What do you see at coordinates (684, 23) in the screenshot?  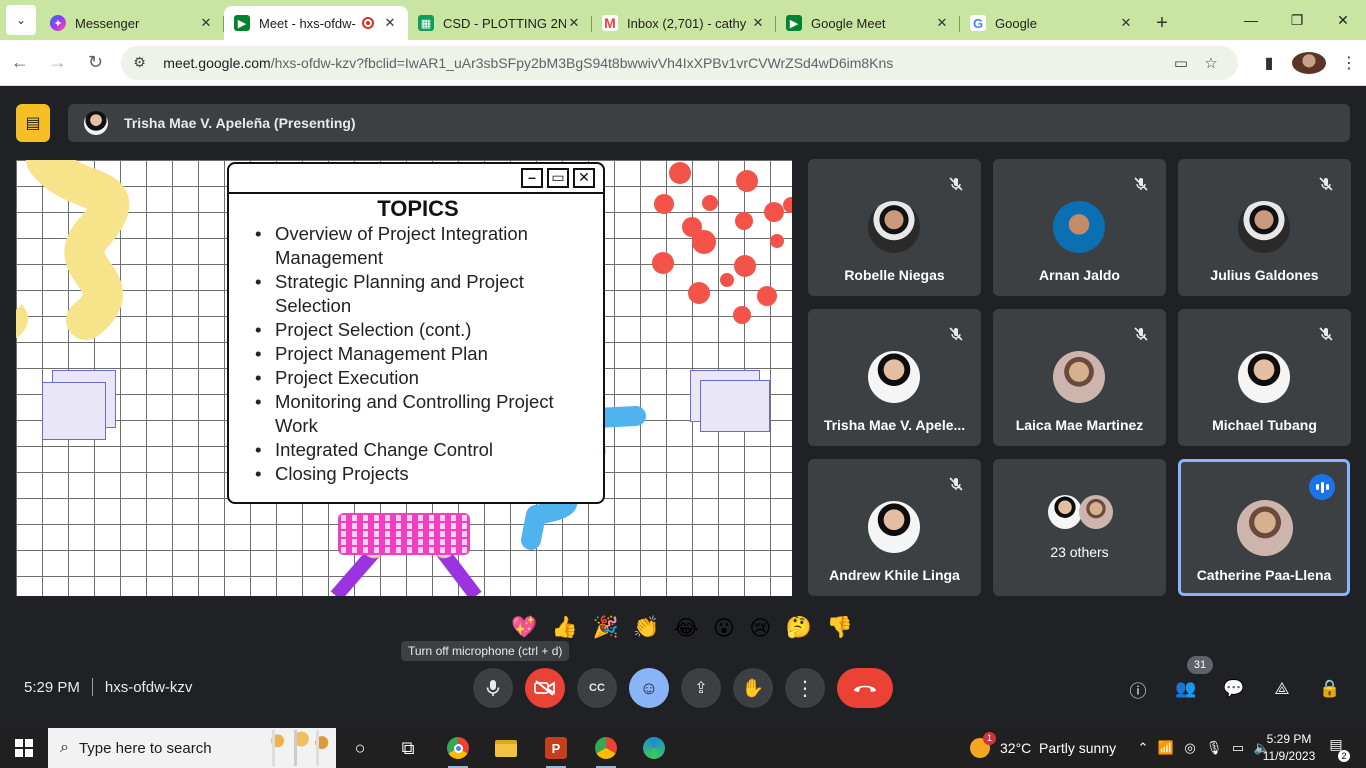 I see `tab-gmail: M Inbox (2,701) - cathy ✕` at bounding box center [684, 23].